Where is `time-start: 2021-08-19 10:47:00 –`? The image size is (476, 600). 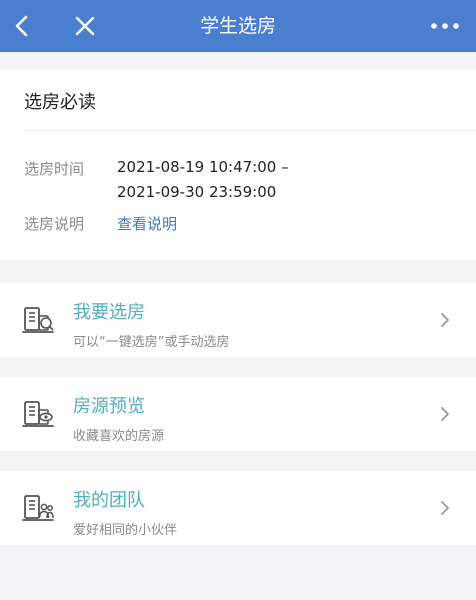
time-start: 2021-08-19 10:47:00 – is located at coordinates (203, 167).